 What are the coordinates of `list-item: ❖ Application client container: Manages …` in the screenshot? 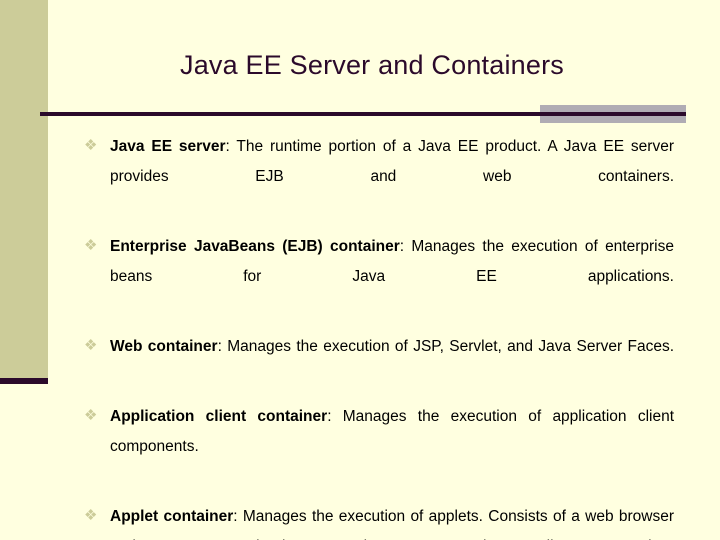 It's located at (379, 447).